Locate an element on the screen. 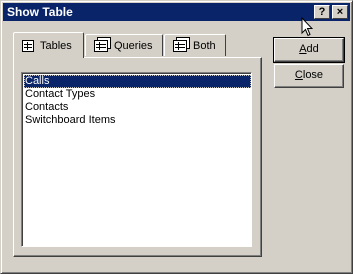 This screenshot has height=274, width=353. help-button: ? is located at coordinates (322, 12).